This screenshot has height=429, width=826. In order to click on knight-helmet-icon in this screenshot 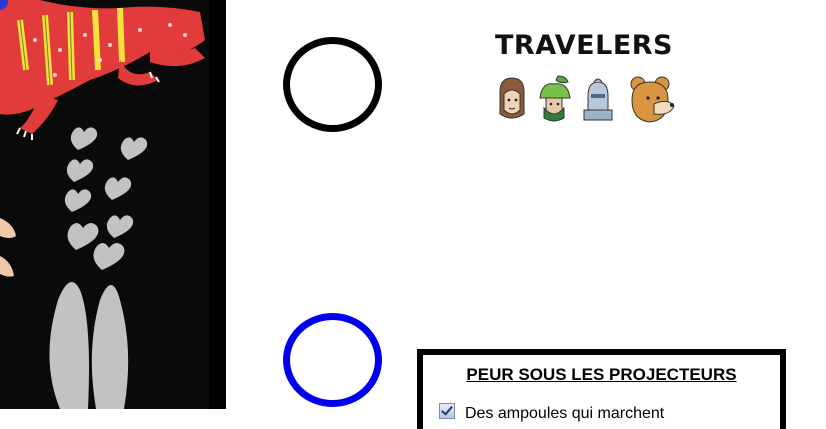, I will do `click(598, 99)`.